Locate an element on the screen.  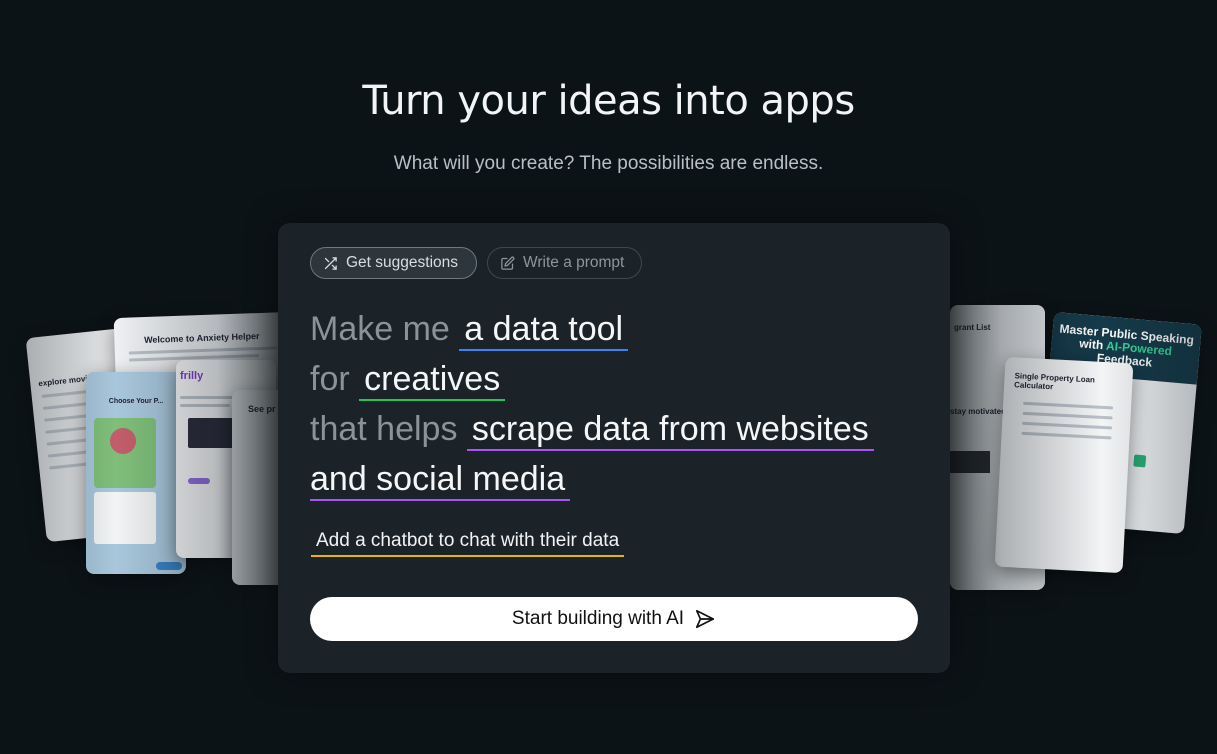
prompt-lead-1: Make me is located at coordinates (380, 329).